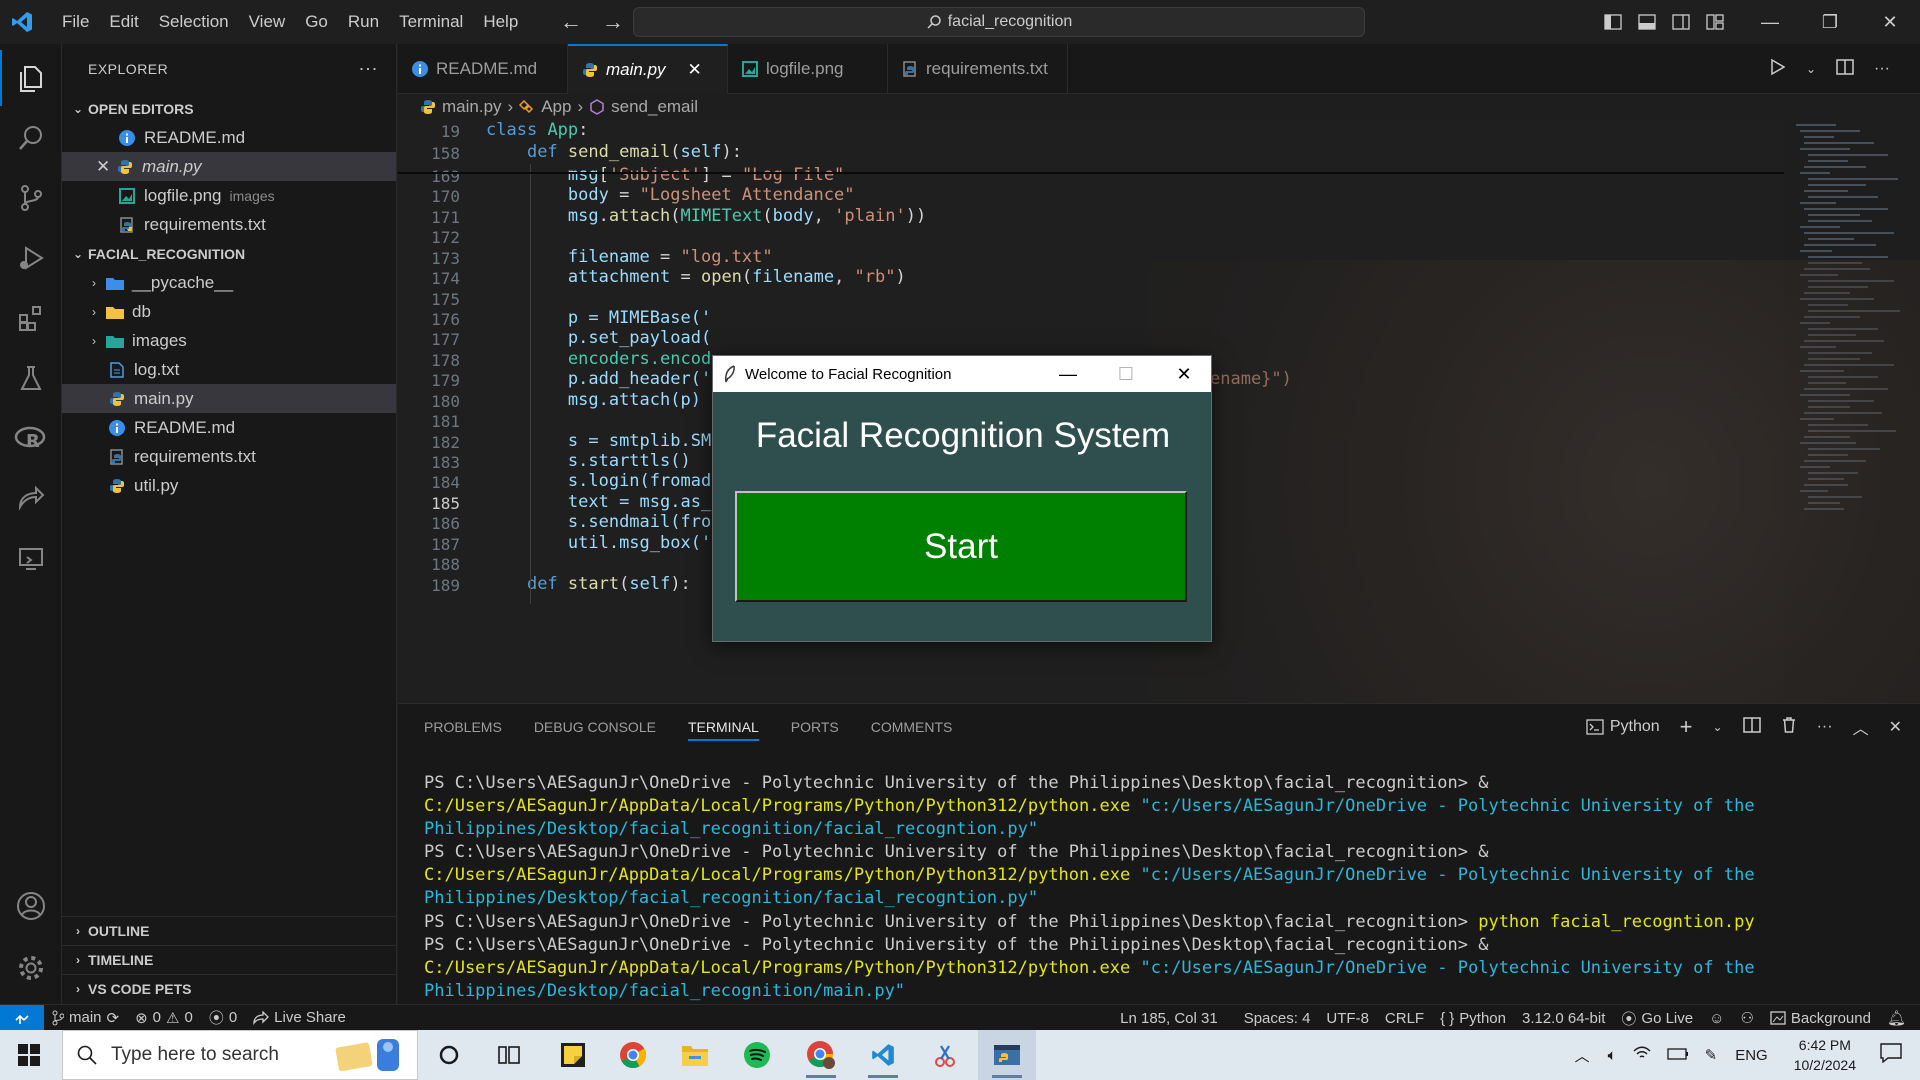 The image size is (1920, 1080). What do you see at coordinates (229, 166) in the screenshot?
I see `open-editor-item: ✕ main.py` at bounding box center [229, 166].